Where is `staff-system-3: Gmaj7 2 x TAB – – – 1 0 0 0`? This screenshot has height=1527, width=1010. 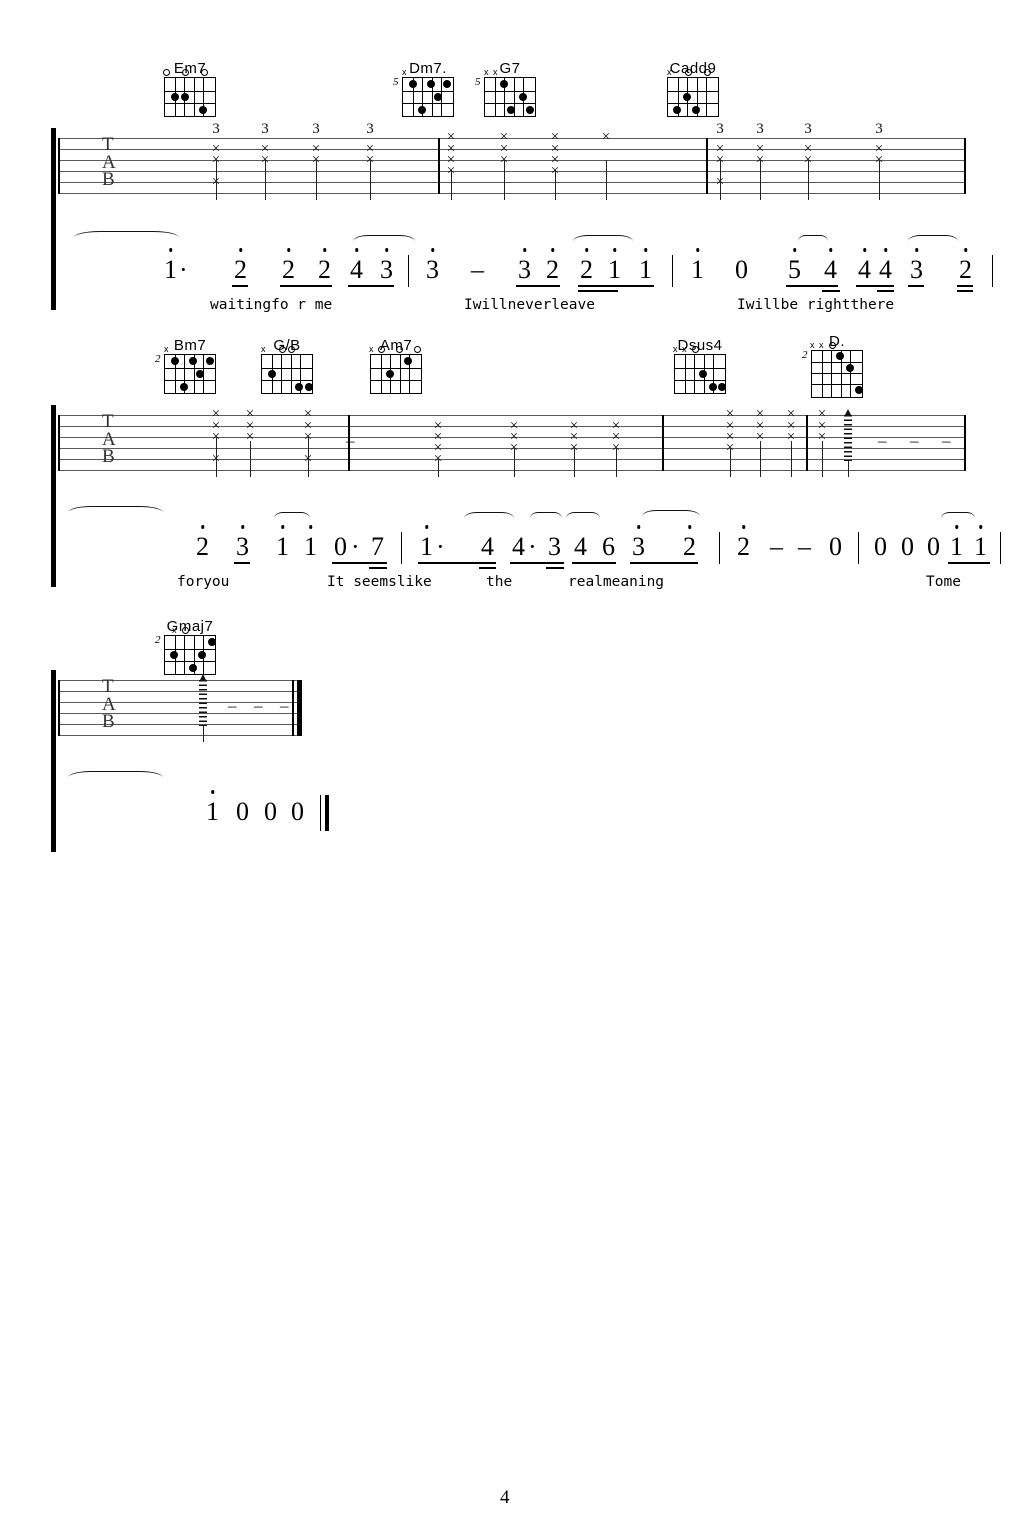 staff-system-3: Gmaj7 2 x TAB – – – 1 0 0 0 is located at coordinates (187, 736).